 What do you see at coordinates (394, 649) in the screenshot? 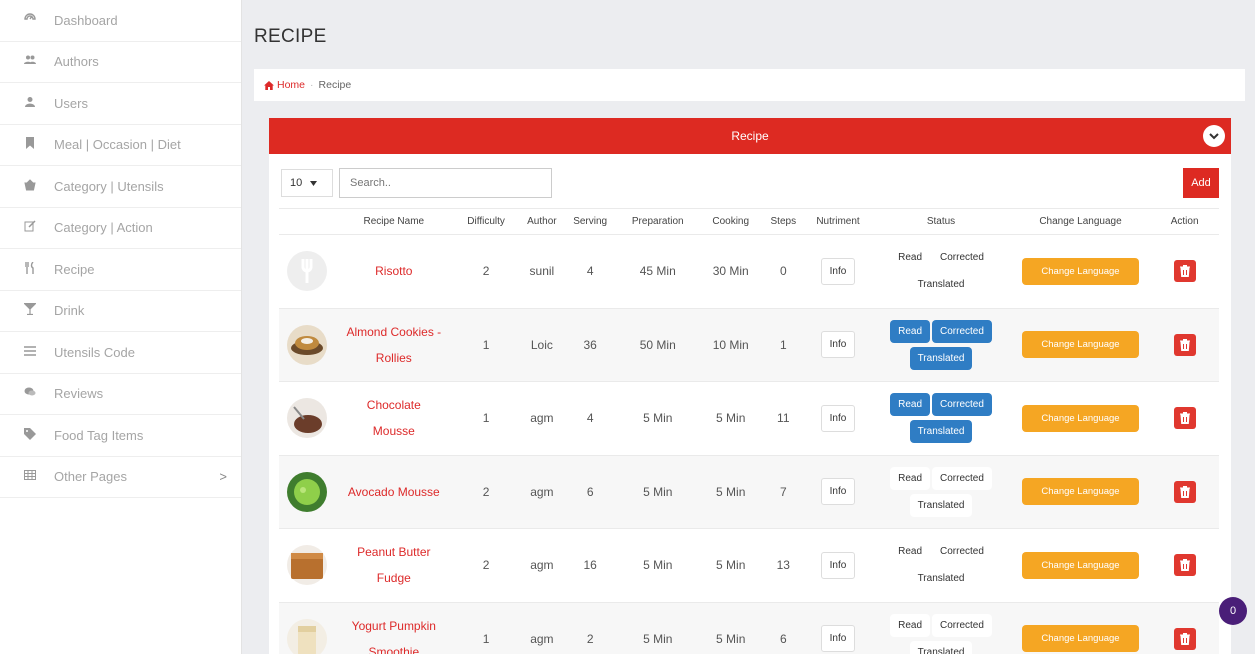
I see `recipe-name-line: Smoothie` at bounding box center [394, 649].